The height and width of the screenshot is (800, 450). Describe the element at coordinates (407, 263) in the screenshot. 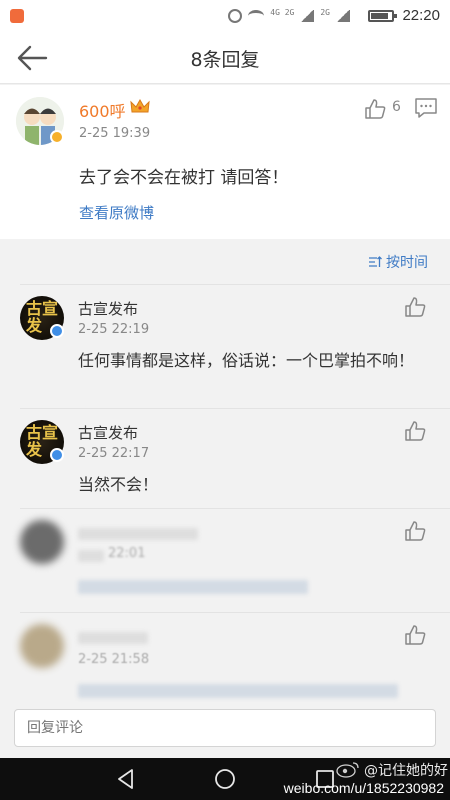

I see `sort-label: 按时间` at that location.